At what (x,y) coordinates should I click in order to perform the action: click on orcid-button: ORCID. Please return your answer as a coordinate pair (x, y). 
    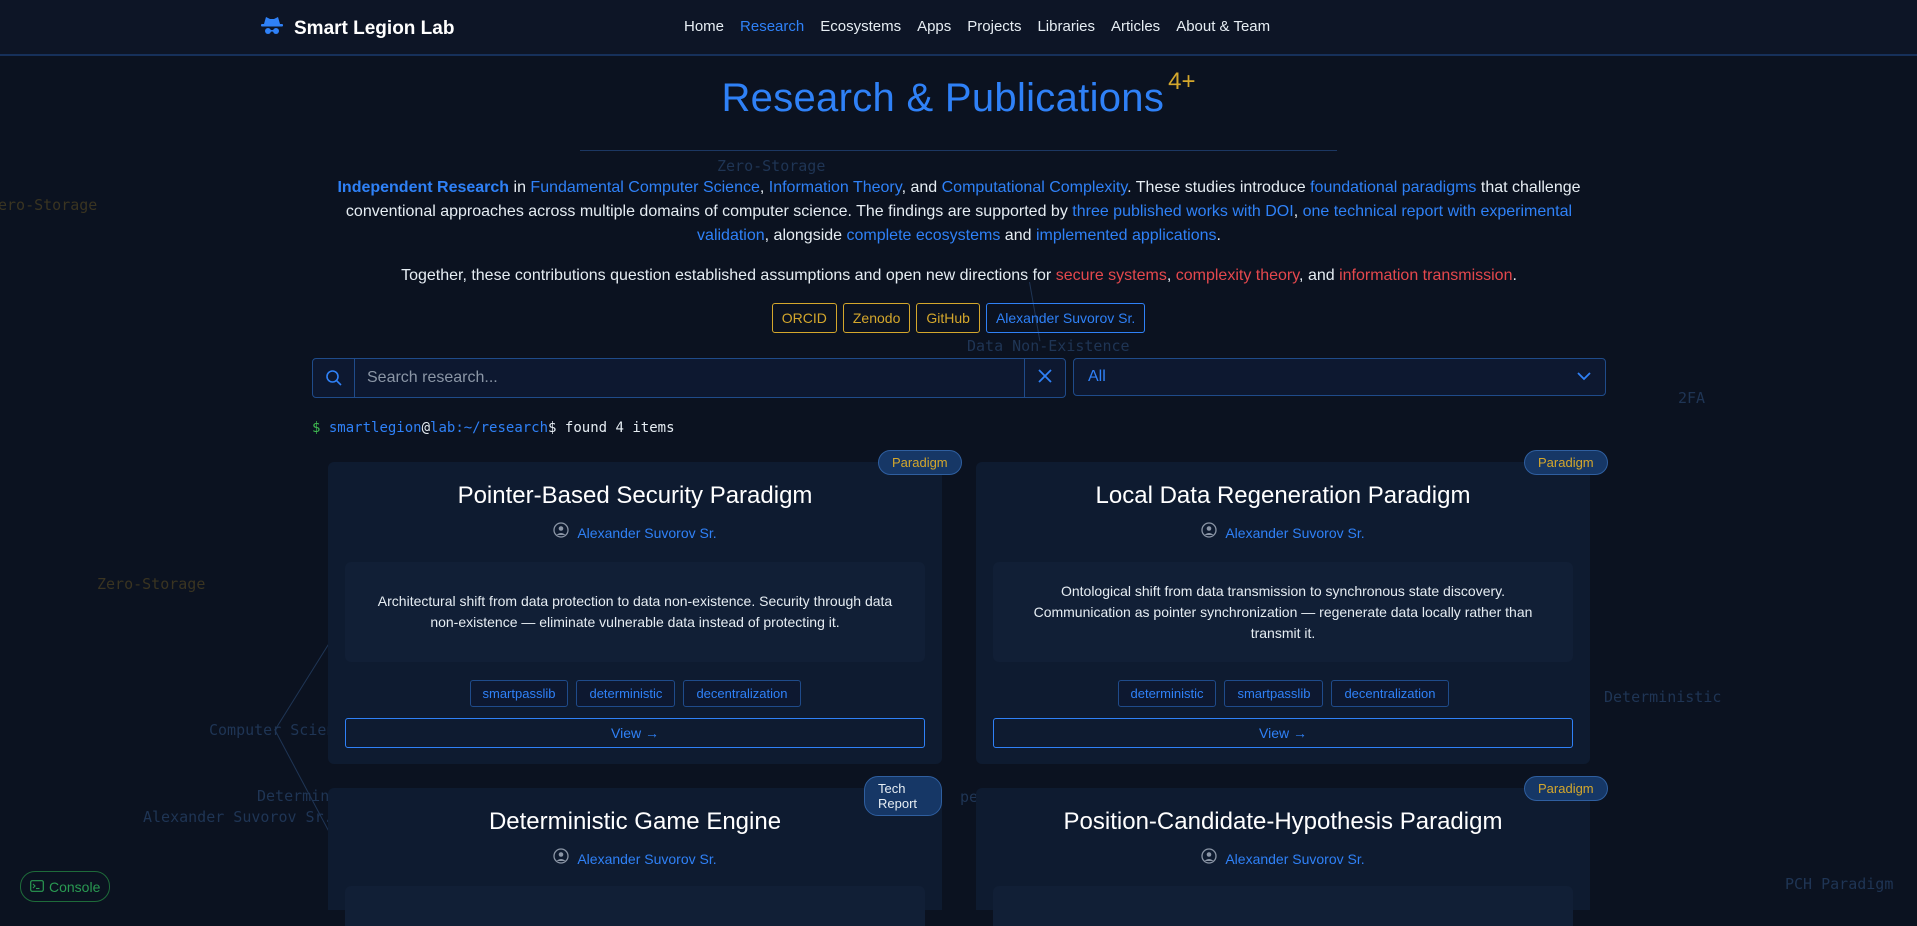
    Looking at the image, I should click on (804, 318).